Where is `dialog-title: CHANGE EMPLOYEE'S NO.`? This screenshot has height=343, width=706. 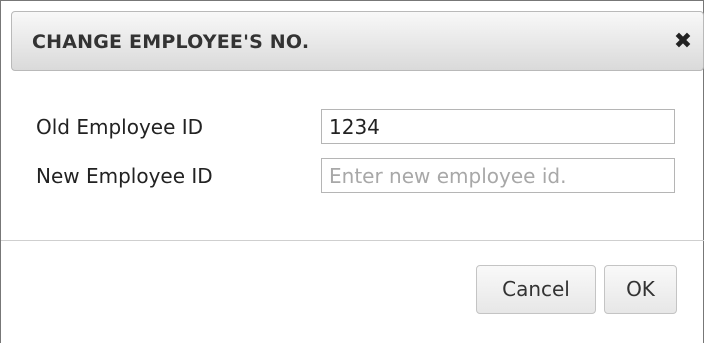
dialog-title: CHANGE EMPLOYEE'S NO. is located at coordinates (171, 42).